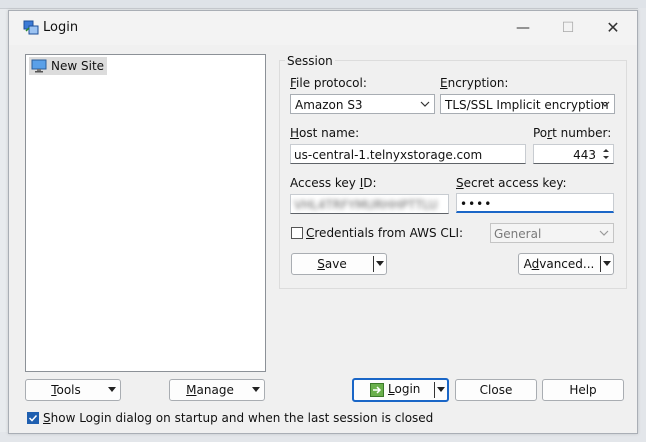  What do you see at coordinates (217, 390) in the screenshot?
I see `manage-button: Manage` at bounding box center [217, 390].